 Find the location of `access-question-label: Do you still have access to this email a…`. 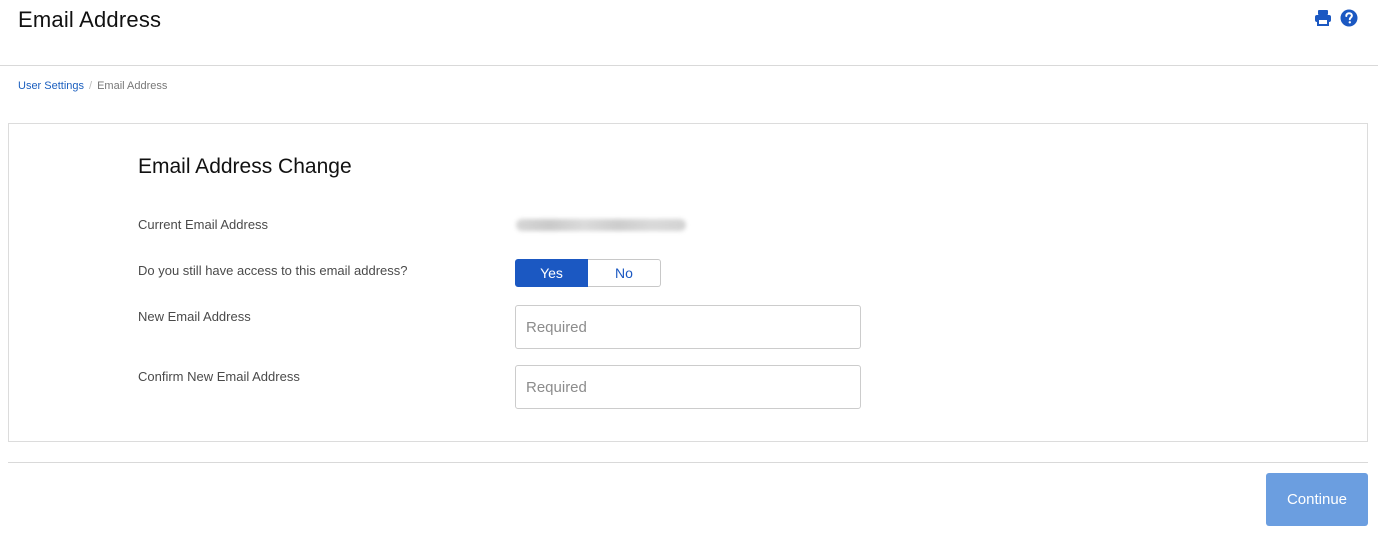

access-question-label: Do you still have access to this email a… is located at coordinates (273, 270).